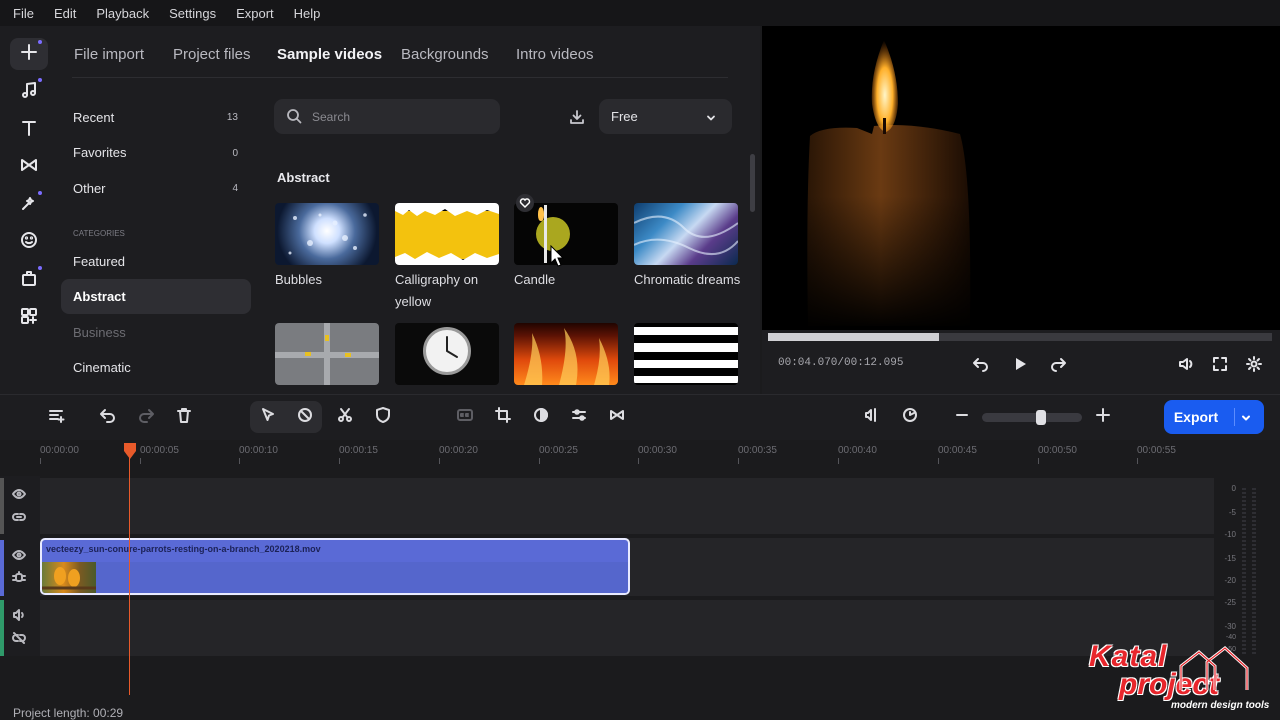 Image resolution: width=1280 pixels, height=720 pixels. What do you see at coordinates (29, 130) in the screenshot?
I see `text-button` at bounding box center [29, 130].